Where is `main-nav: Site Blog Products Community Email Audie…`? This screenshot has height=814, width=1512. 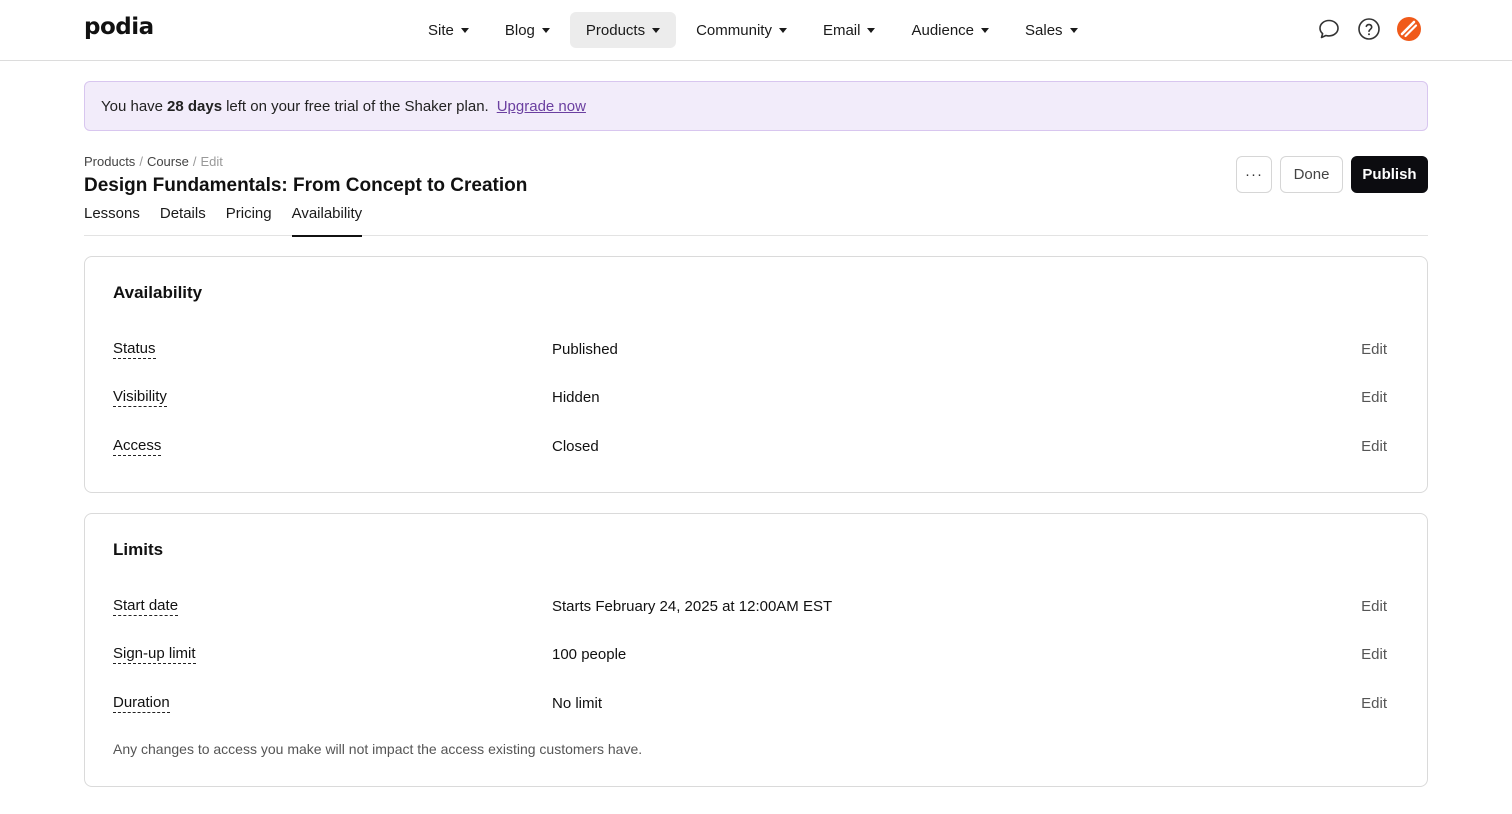 main-nav: Site Blog Products Community Email Audie… is located at coordinates (755, 30).